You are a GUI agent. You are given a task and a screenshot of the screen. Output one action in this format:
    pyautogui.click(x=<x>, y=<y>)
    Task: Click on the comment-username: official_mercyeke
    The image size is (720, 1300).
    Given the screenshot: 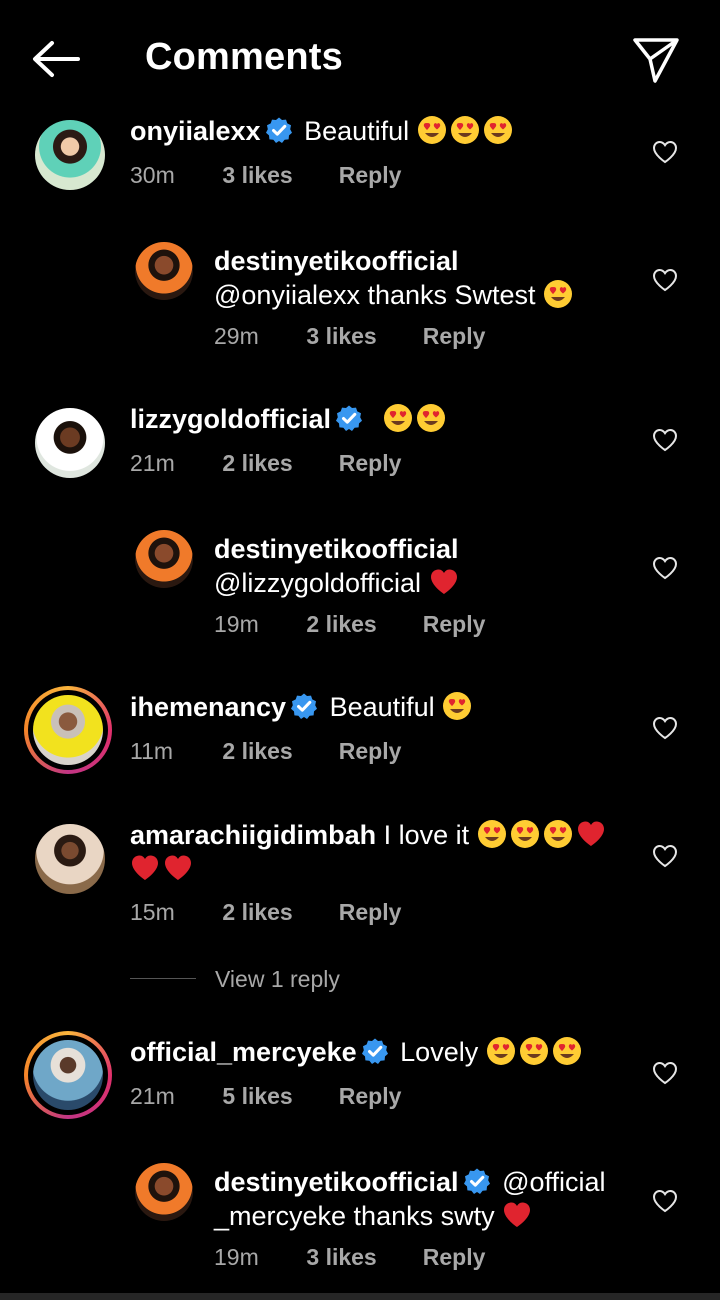 What is the action you would take?
    pyautogui.click(x=243, y=1052)
    